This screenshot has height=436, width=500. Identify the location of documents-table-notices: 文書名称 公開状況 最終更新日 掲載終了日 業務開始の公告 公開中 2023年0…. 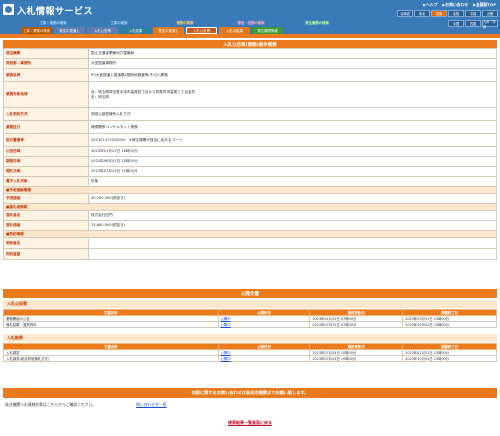
(250, 318).